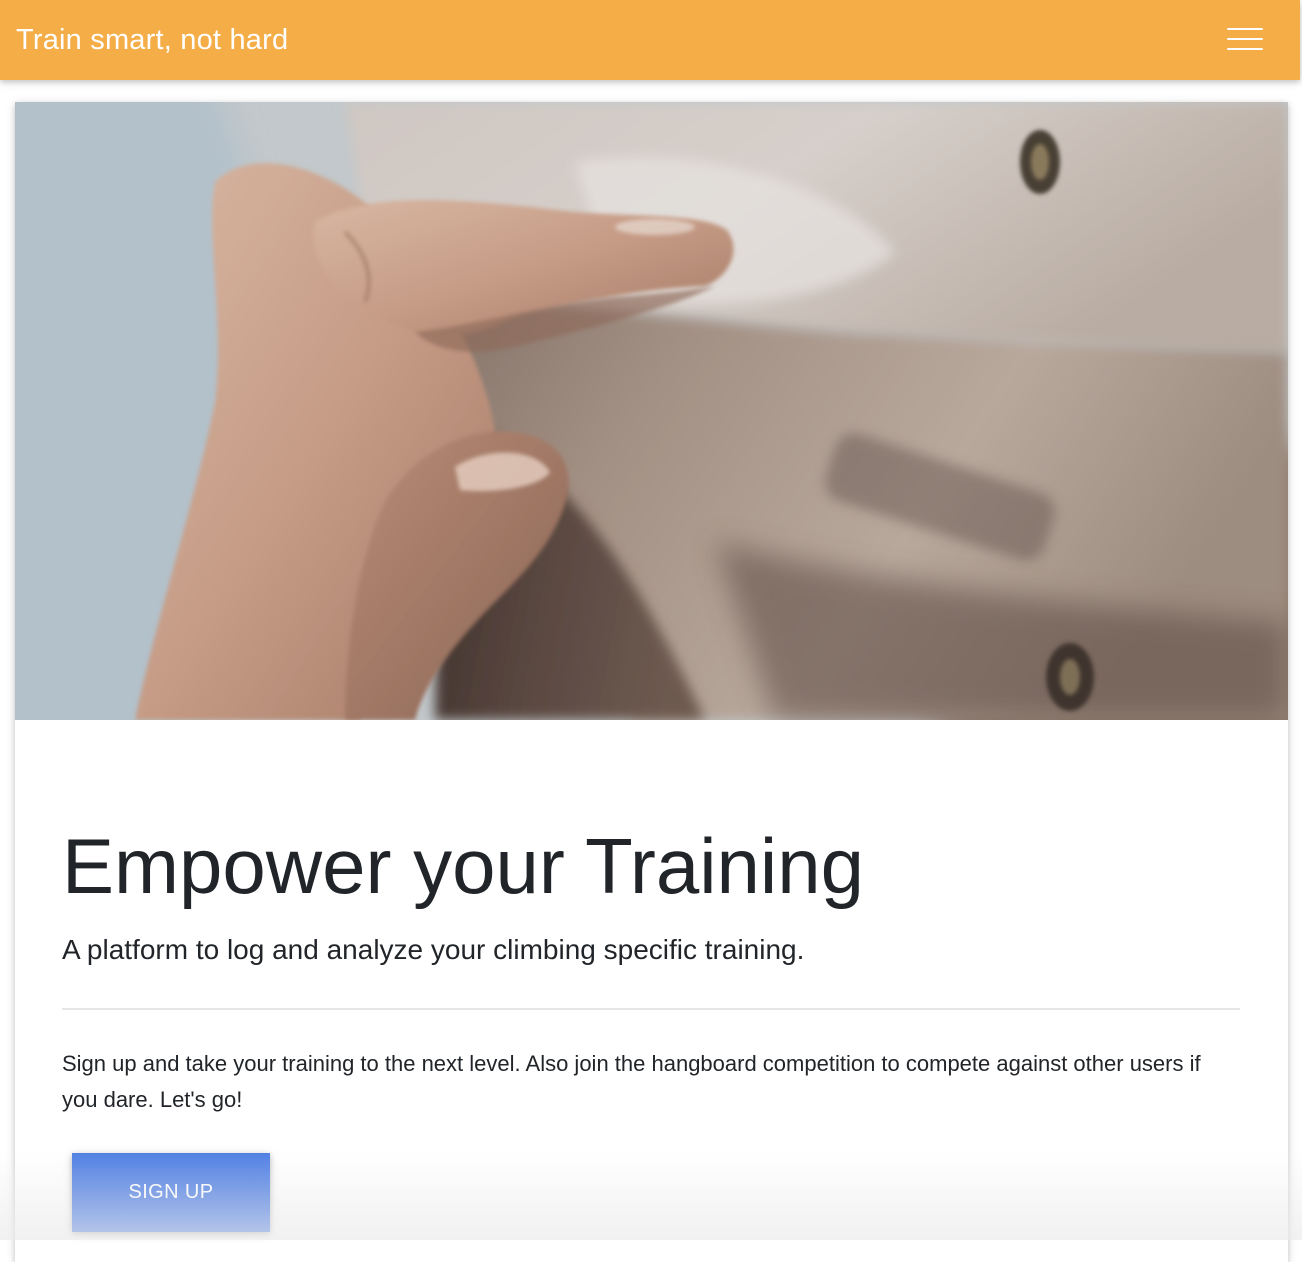 Image resolution: width=1302 pixels, height=1262 pixels. Describe the element at coordinates (651, 1009) in the screenshot. I see `section-divider` at that location.